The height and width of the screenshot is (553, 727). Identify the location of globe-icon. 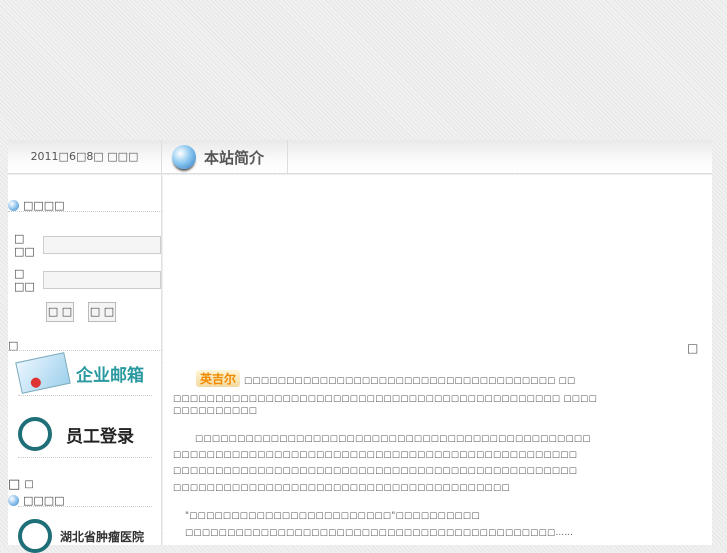
(184, 157).